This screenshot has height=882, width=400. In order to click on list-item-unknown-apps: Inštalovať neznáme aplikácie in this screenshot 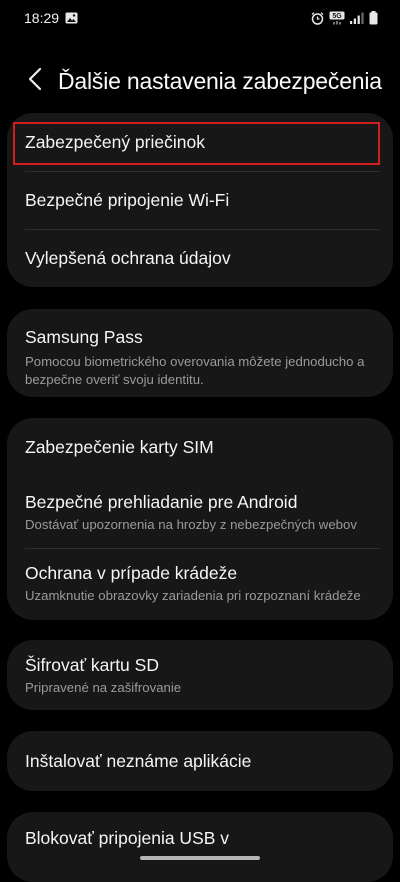, I will do `click(200, 761)`.